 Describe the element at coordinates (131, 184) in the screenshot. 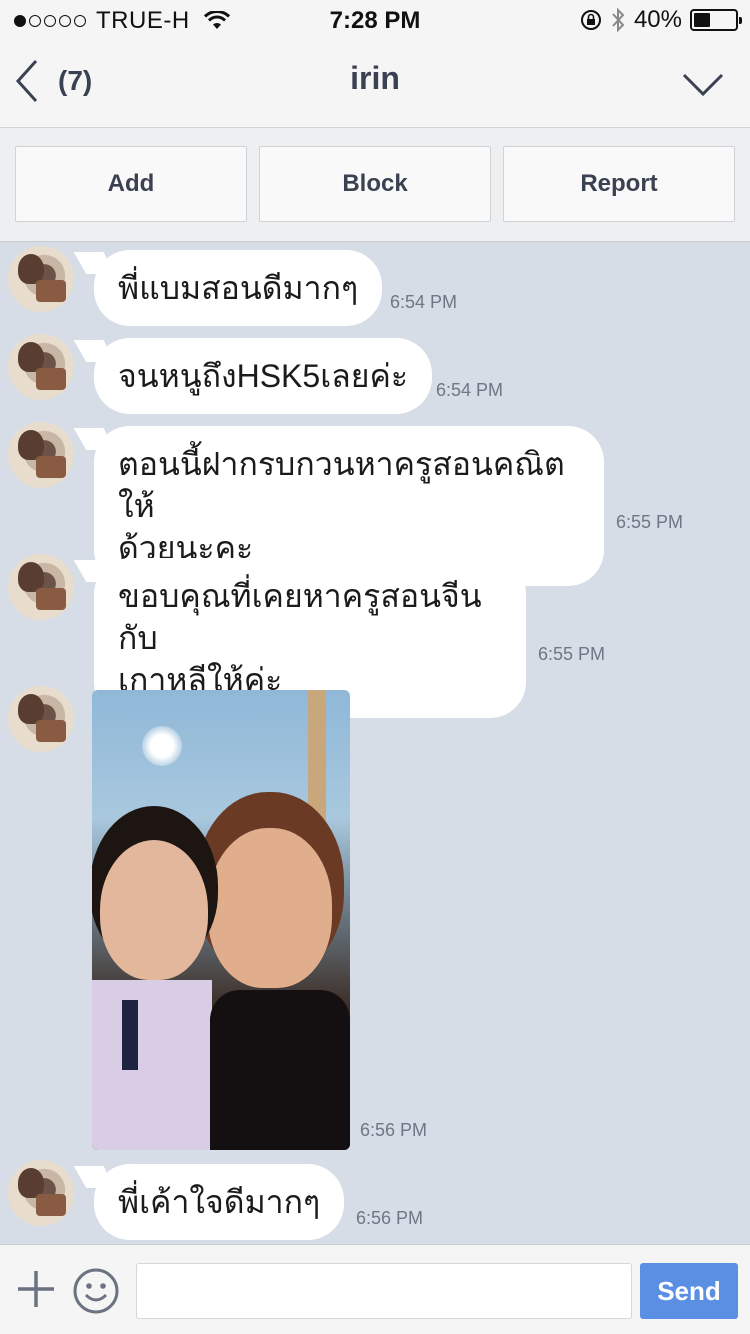

I see `add-button: Add` at that location.